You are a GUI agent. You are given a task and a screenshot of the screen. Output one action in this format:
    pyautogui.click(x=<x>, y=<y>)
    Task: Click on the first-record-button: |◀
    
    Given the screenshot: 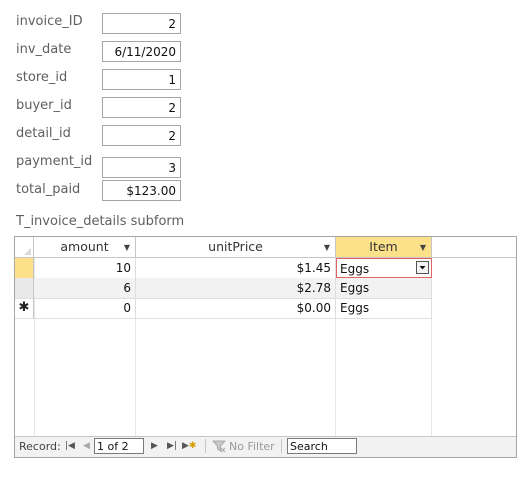 What is the action you would take?
    pyautogui.click(x=70, y=446)
    